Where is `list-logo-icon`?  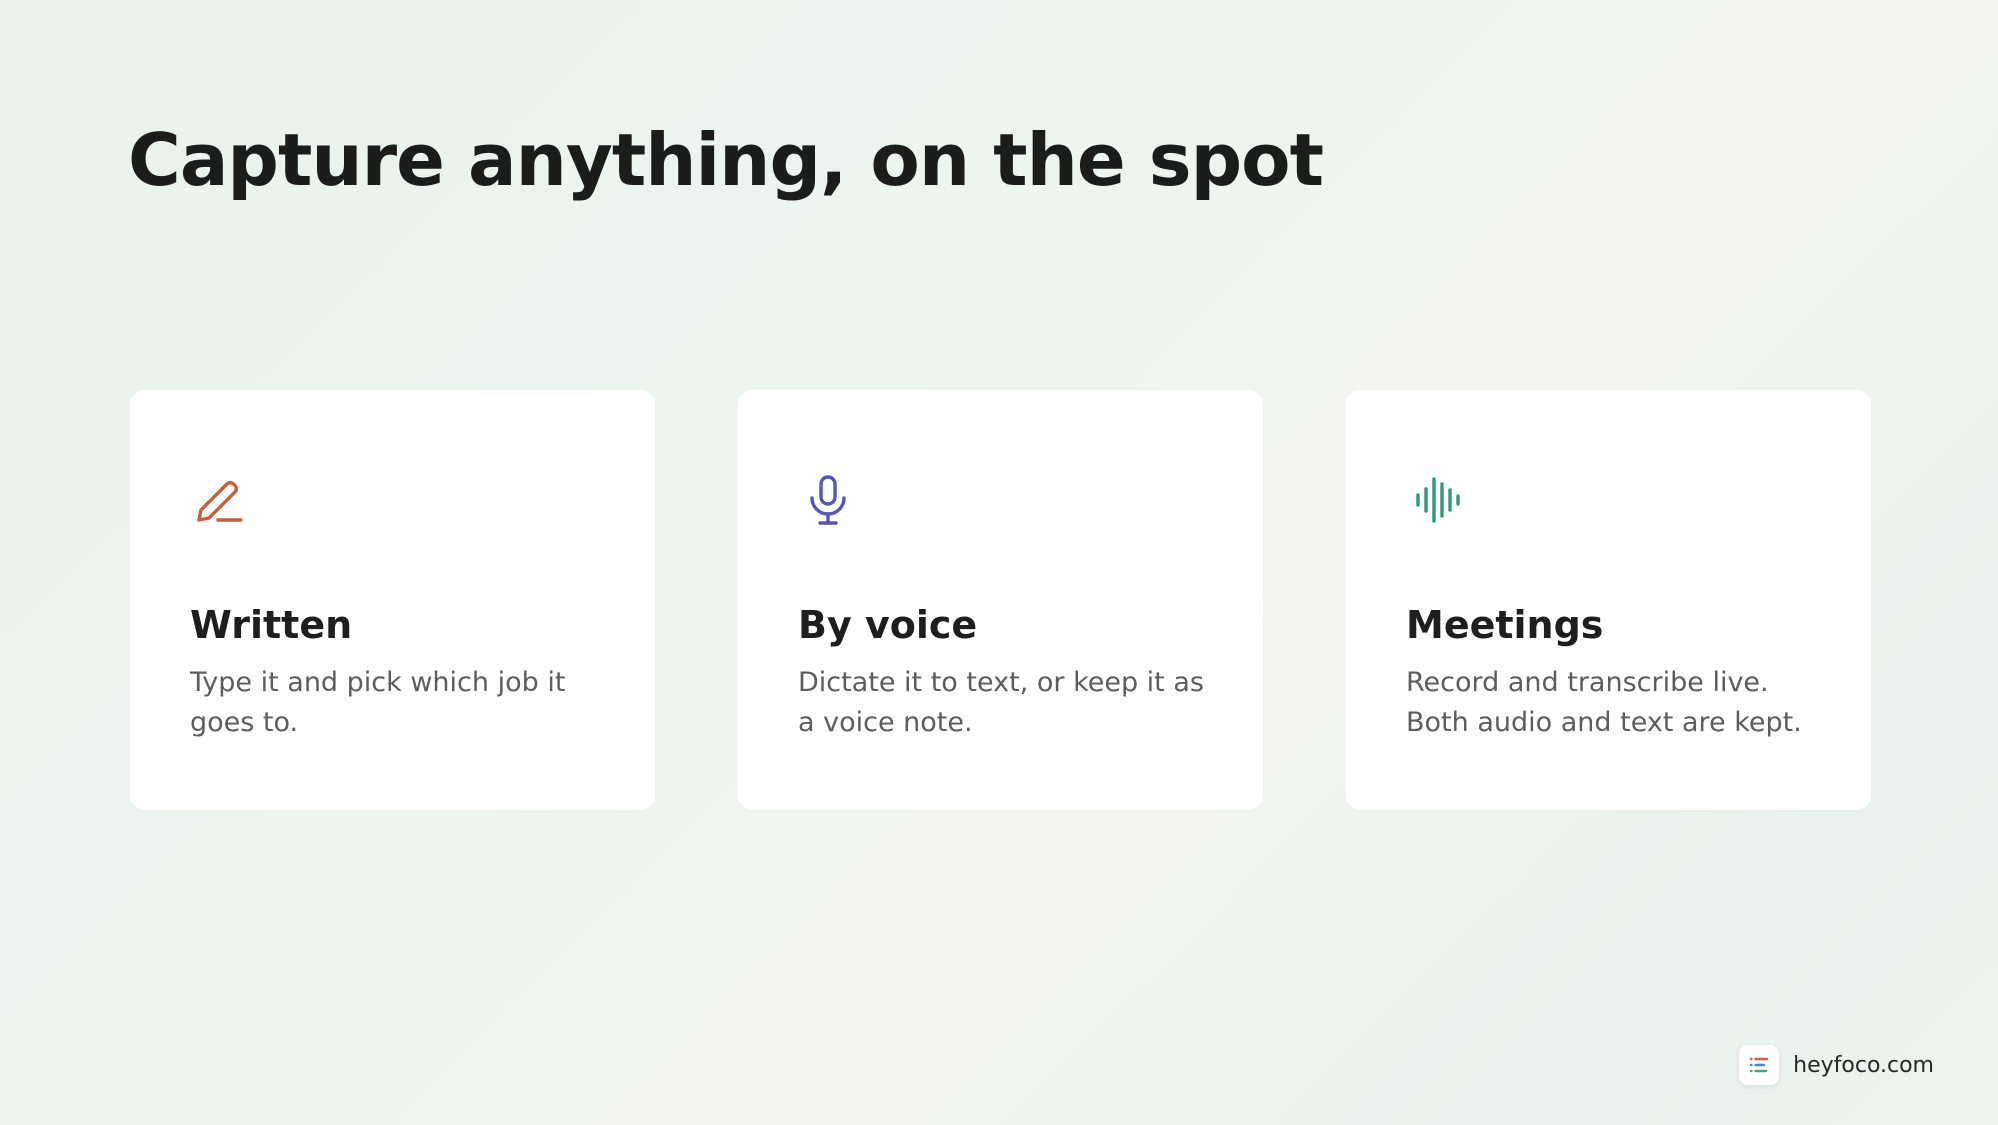 list-logo-icon is located at coordinates (1759, 1065).